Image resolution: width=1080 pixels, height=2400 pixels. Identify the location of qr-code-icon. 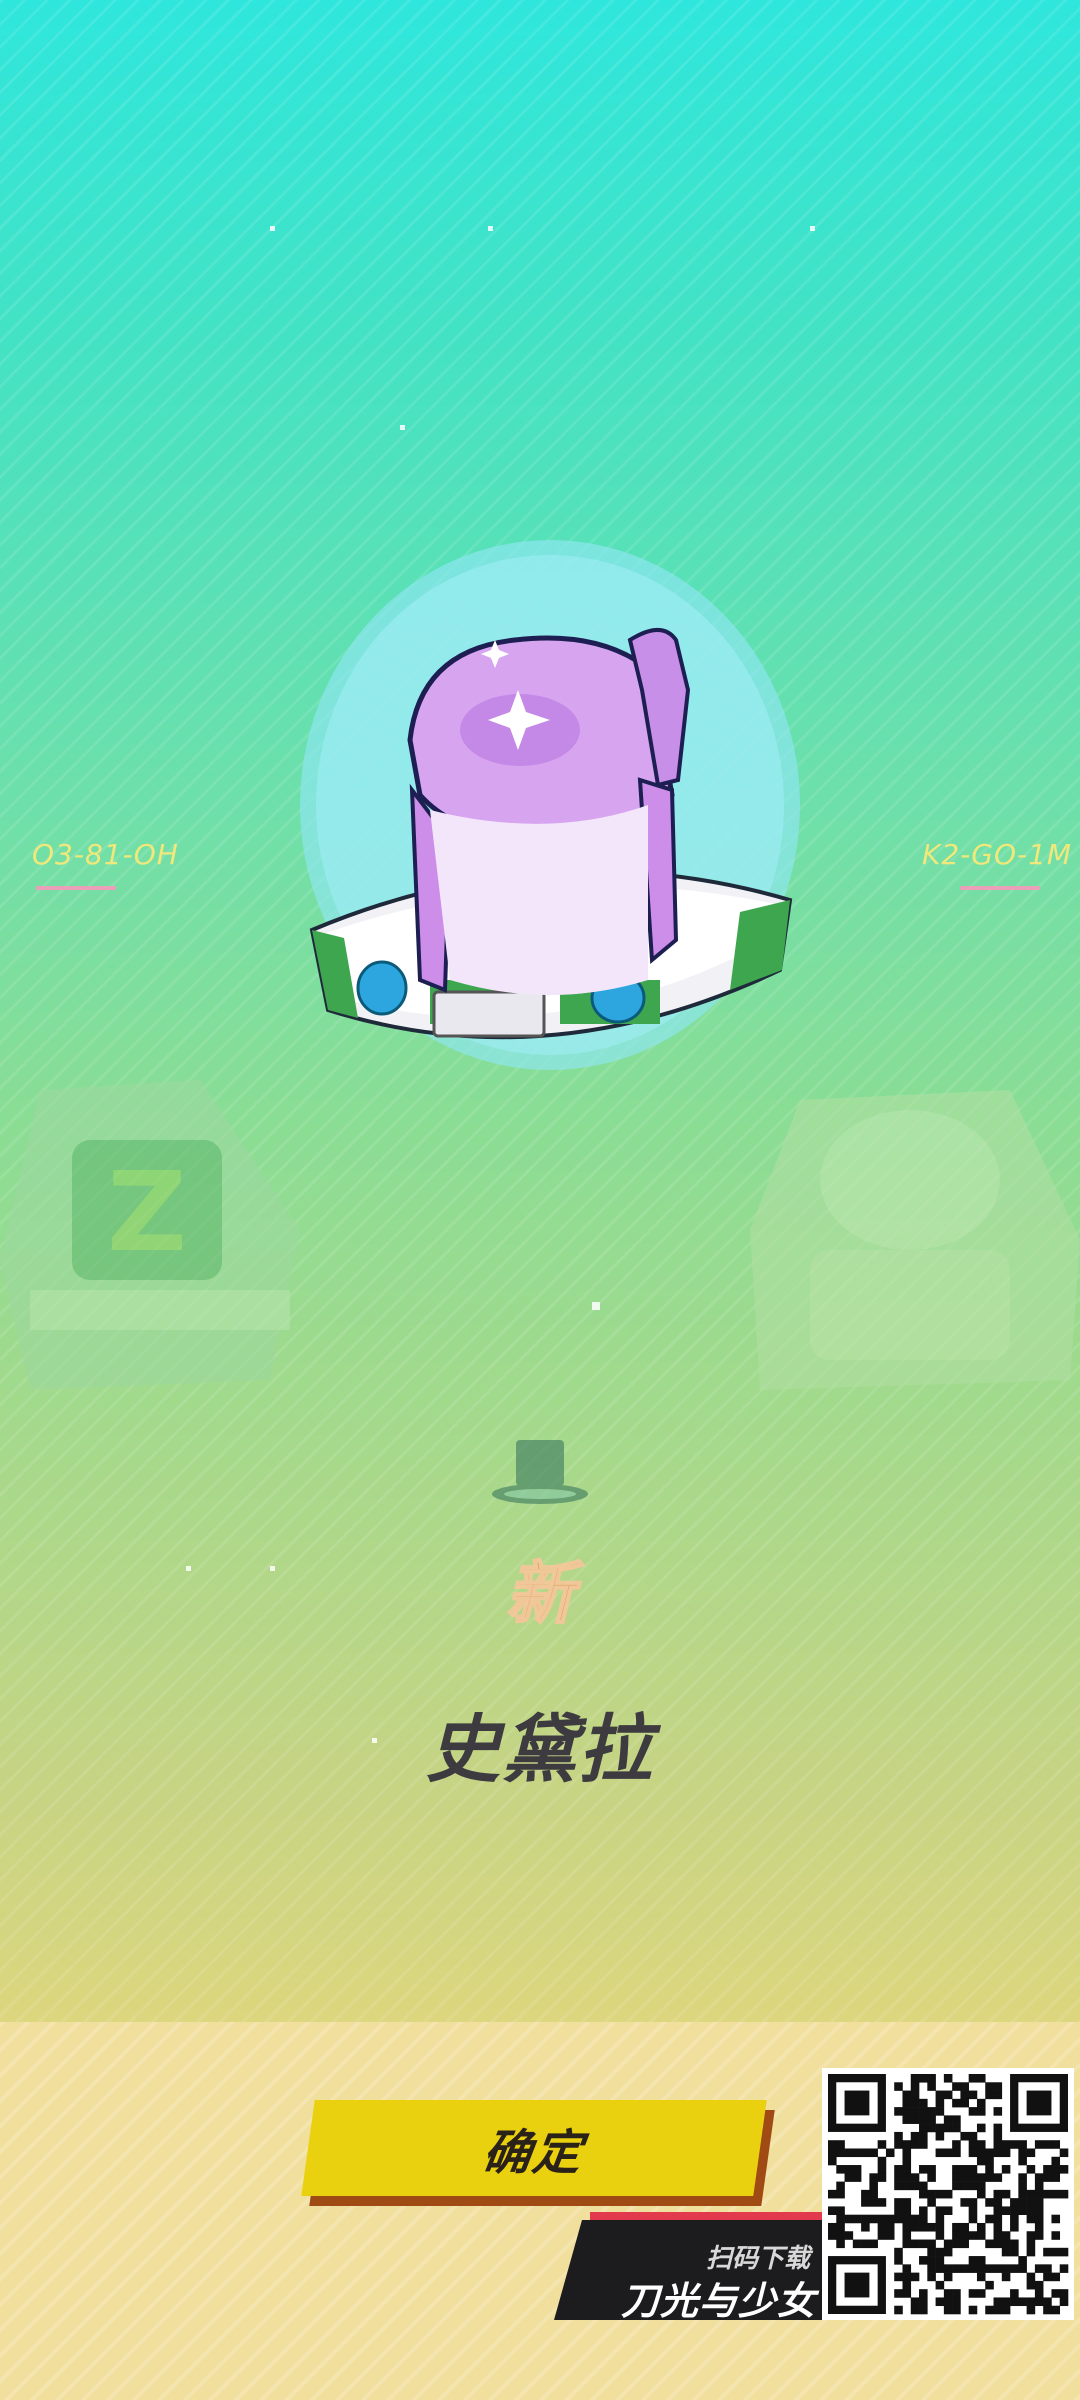
(948, 2194).